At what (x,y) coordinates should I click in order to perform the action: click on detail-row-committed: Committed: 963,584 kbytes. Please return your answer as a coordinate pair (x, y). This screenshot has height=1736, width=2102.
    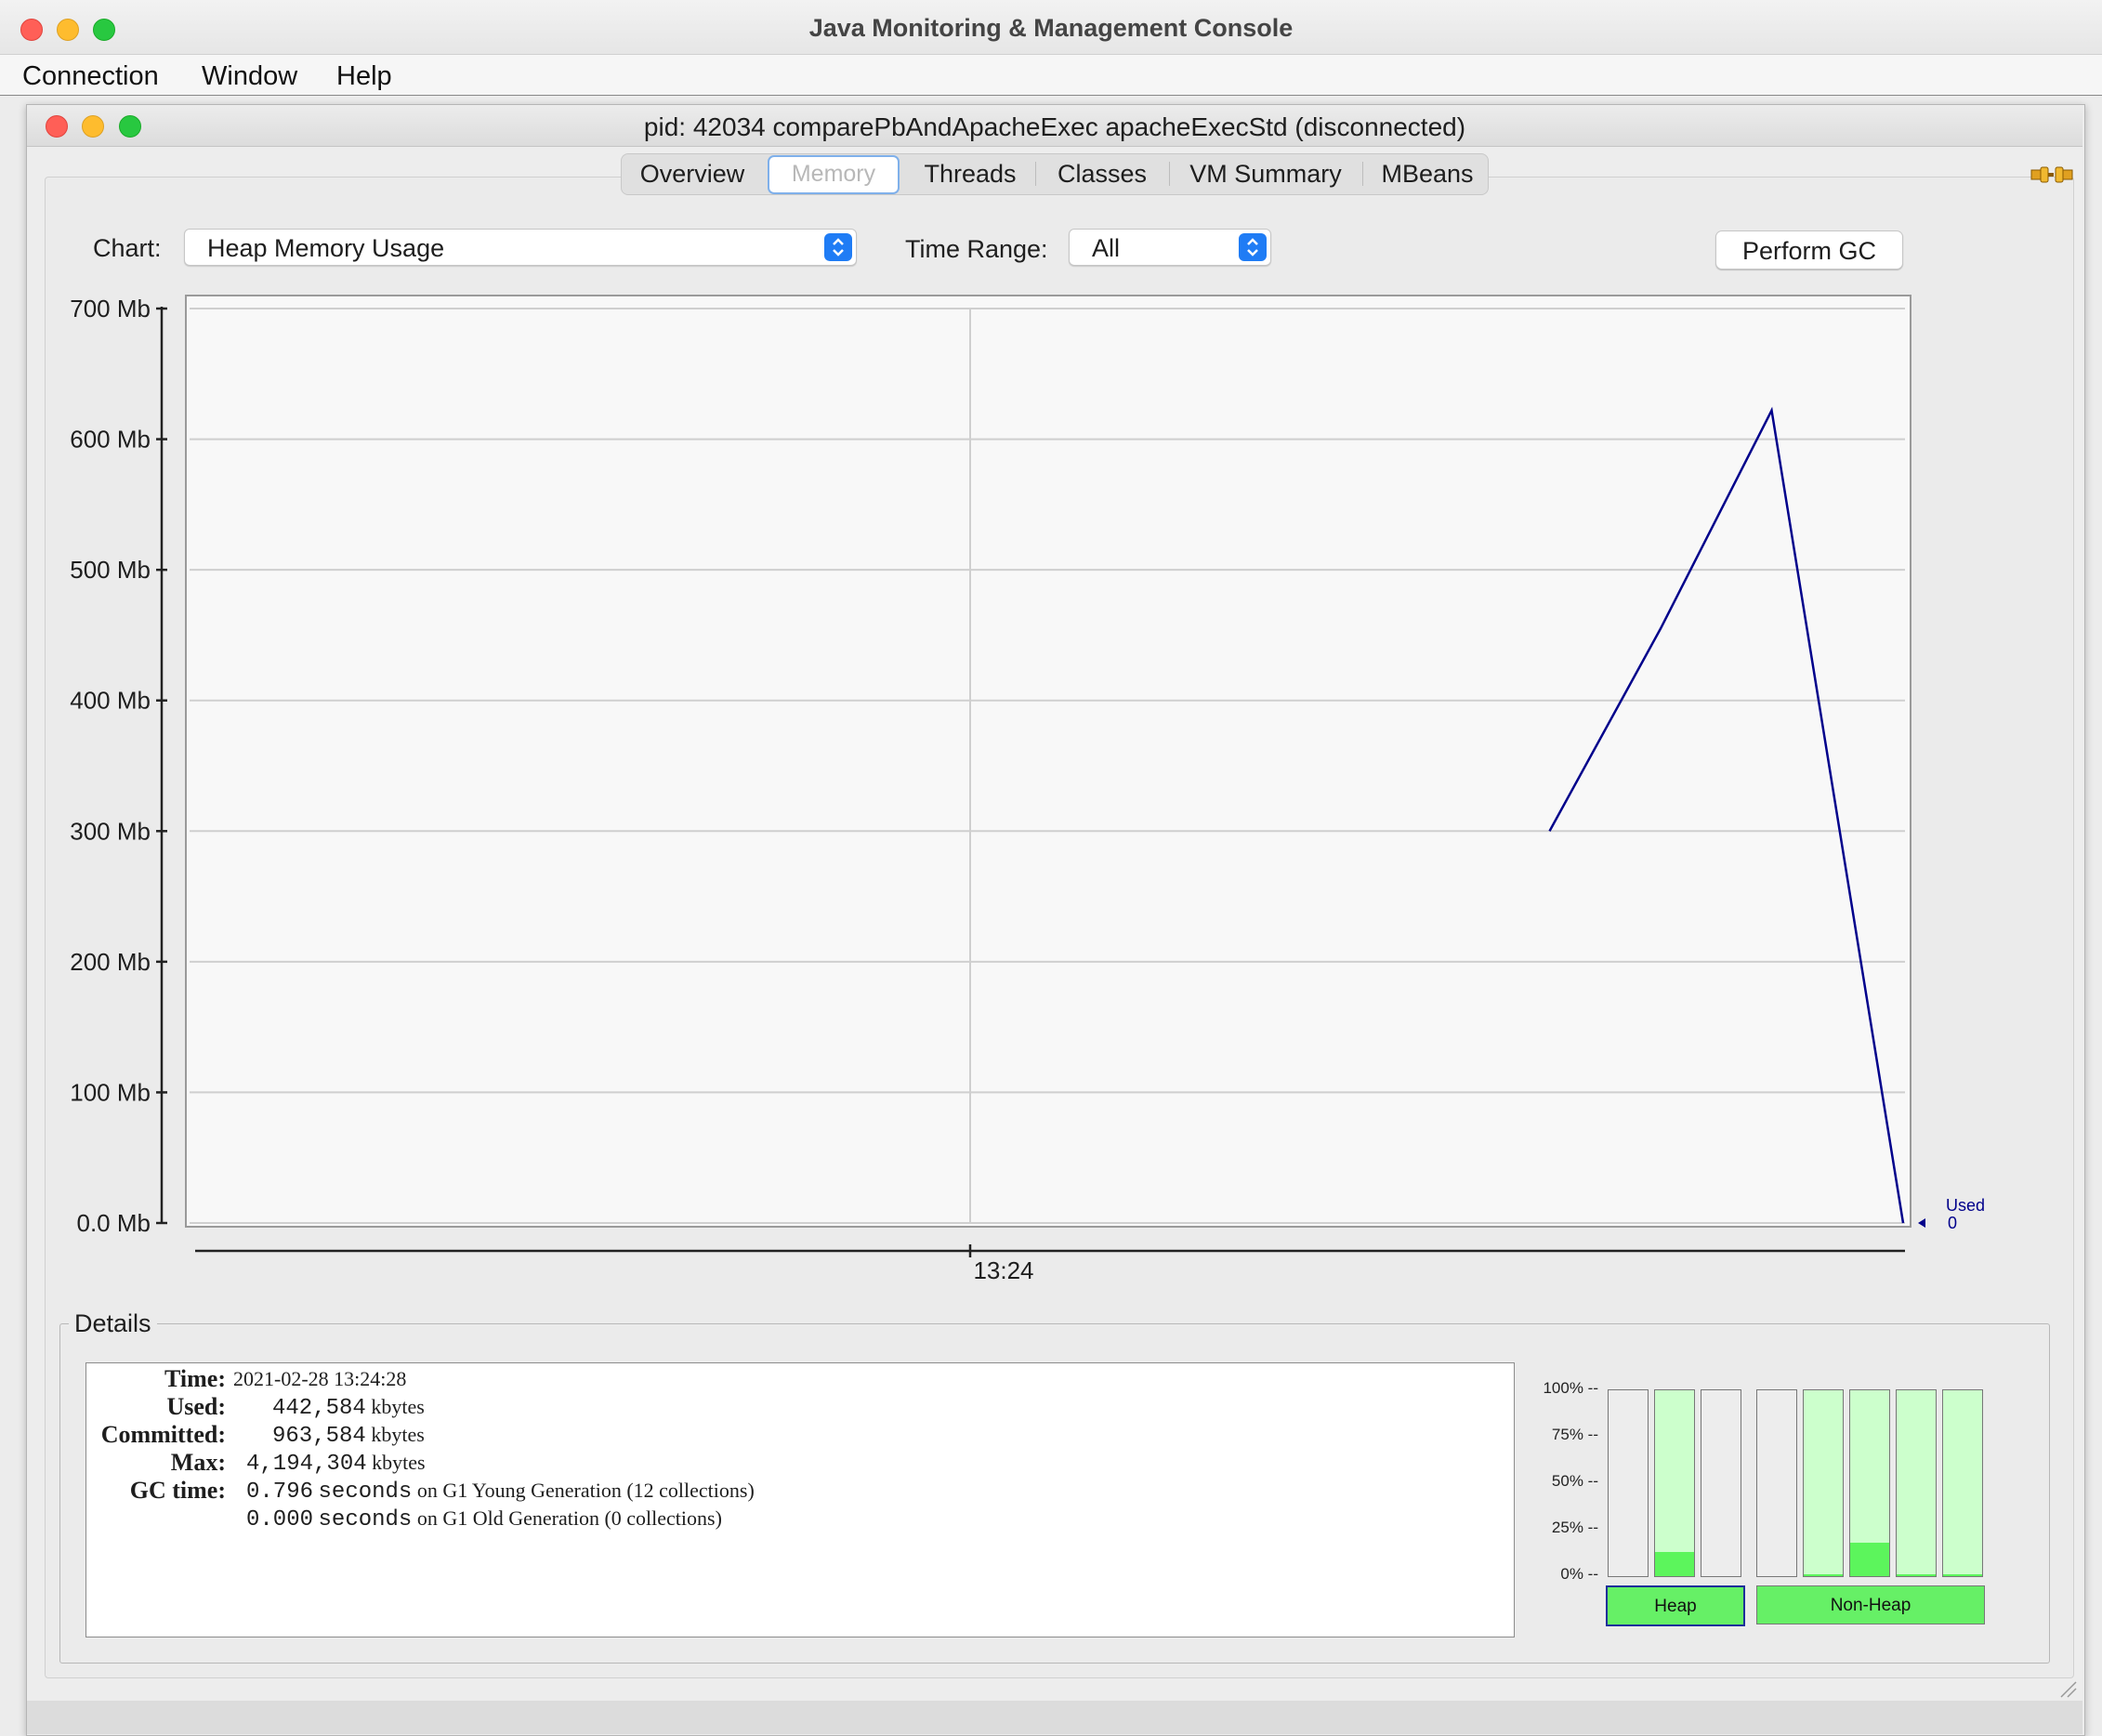
    Looking at the image, I should click on (783, 1435).